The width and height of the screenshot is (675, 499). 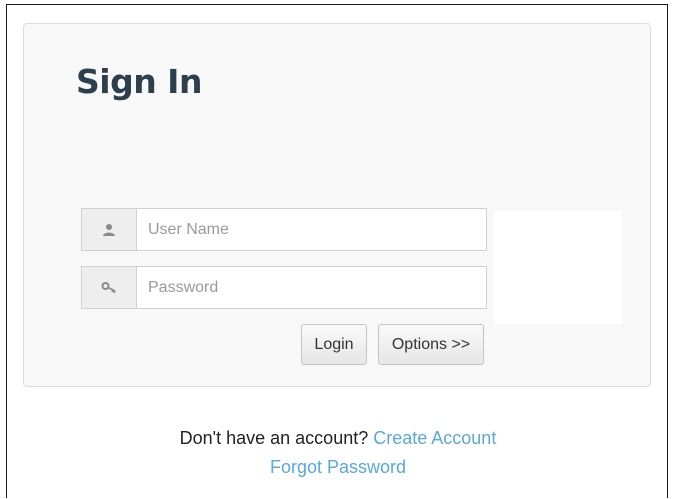 I want to click on forgot-password-link: Forgot Password, so click(x=338, y=467).